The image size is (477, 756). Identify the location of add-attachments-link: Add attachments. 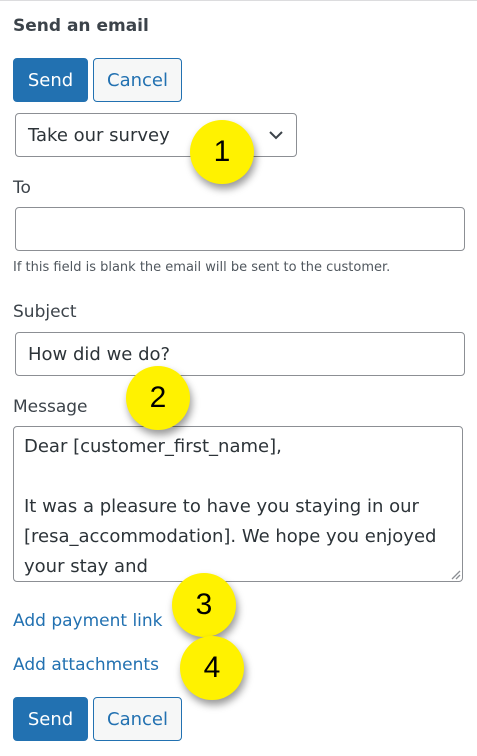
(86, 665).